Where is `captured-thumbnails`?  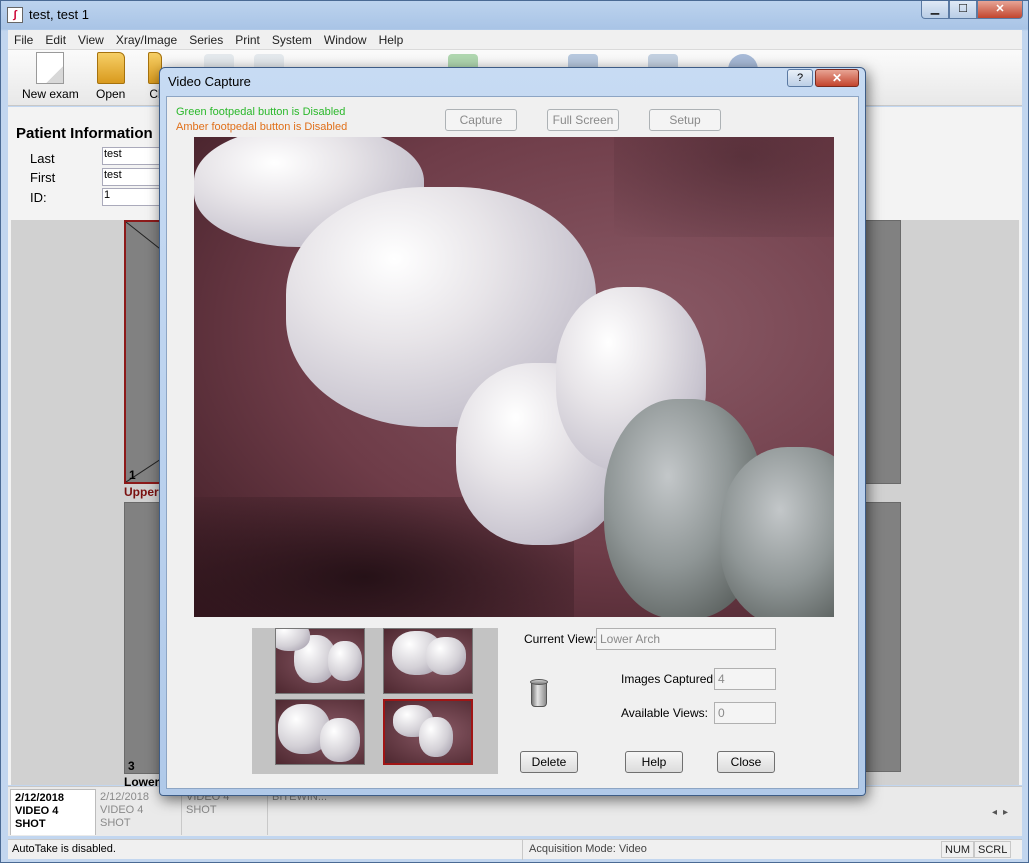 captured-thumbnails is located at coordinates (375, 701).